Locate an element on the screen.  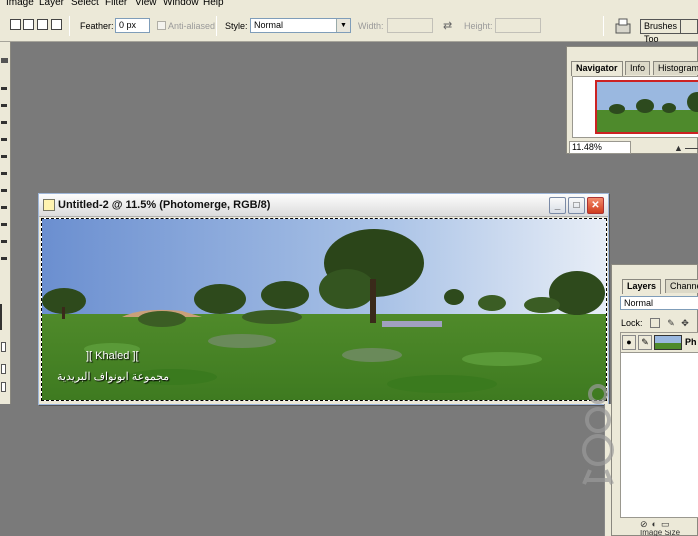
lock-brush-icon: ✎ is located at coordinates (671, 323).